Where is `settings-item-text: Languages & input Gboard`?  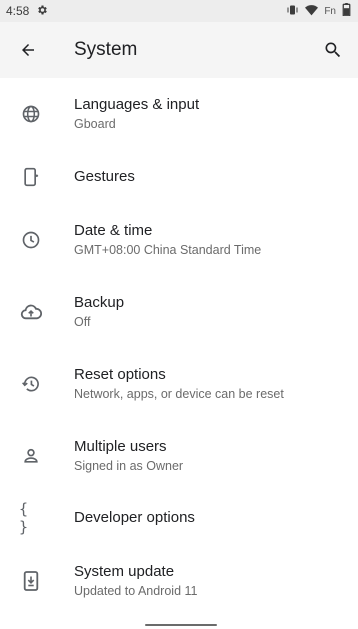
settings-item-text: Languages & input Gboard is located at coordinates (136, 114).